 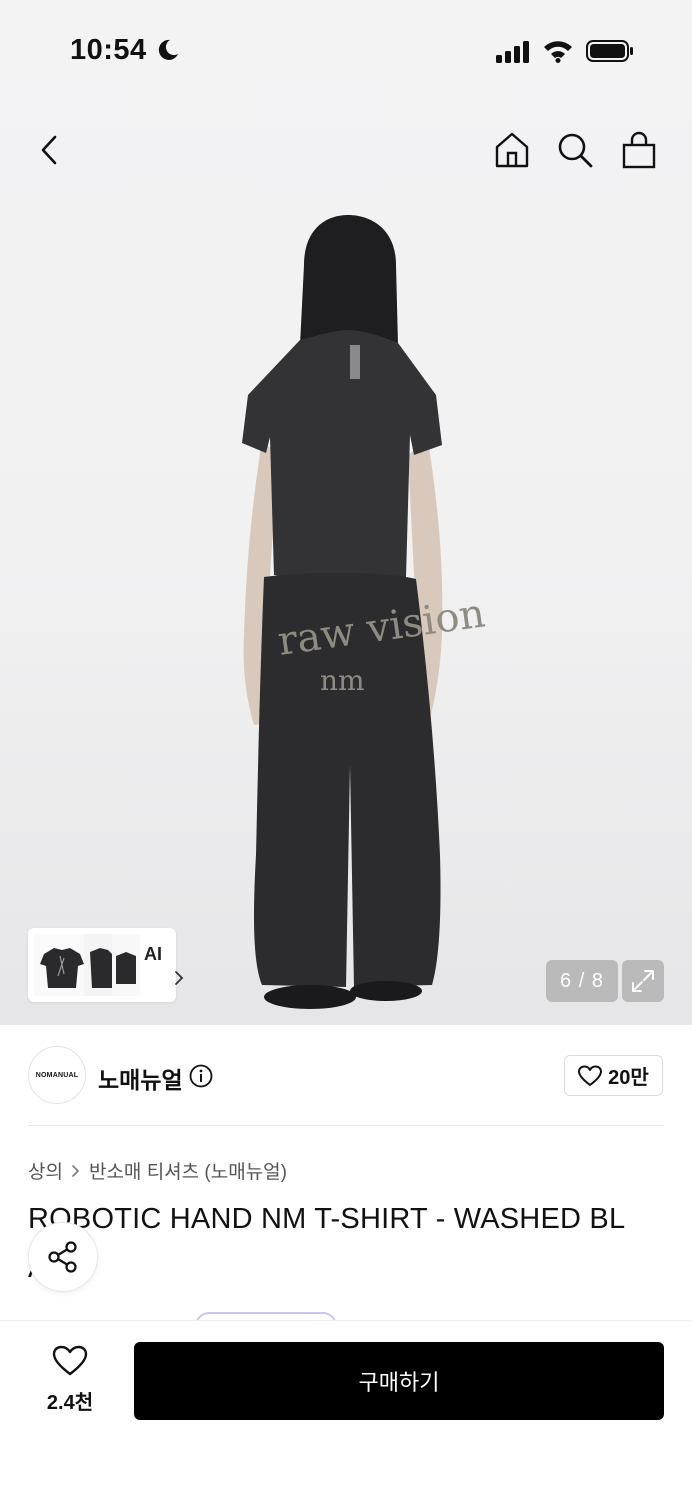 I want to click on cart-button, so click(x=639, y=150).